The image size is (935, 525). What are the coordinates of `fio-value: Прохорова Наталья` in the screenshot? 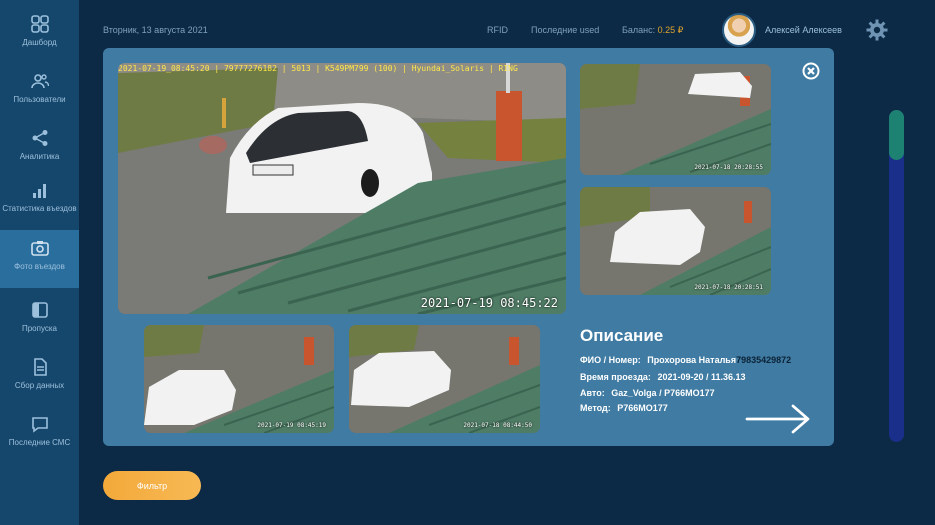 It's located at (692, 360).